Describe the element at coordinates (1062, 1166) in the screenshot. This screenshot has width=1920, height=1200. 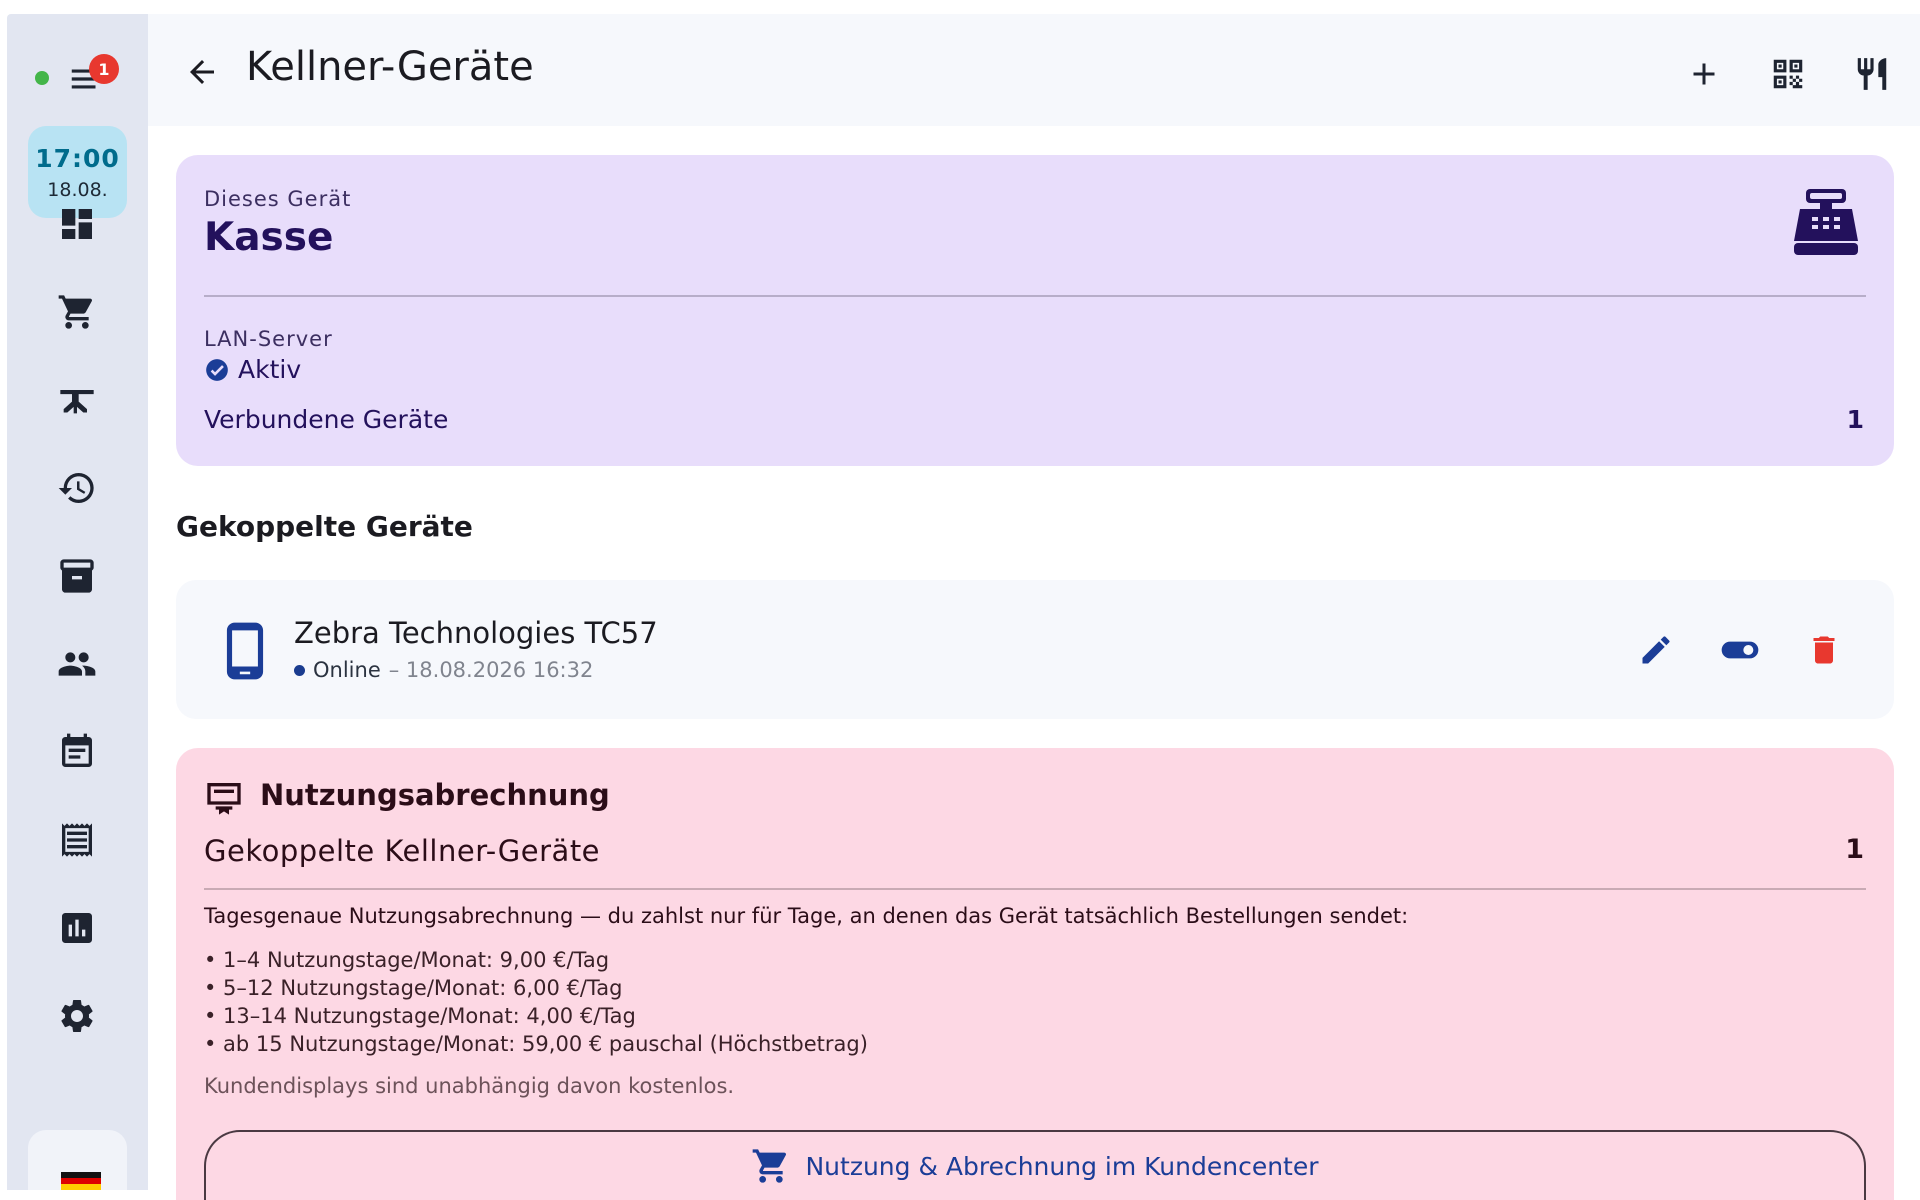
I see `customer-center-button-label: Nutzung & Abrechnung im Kundencenter` at that location.